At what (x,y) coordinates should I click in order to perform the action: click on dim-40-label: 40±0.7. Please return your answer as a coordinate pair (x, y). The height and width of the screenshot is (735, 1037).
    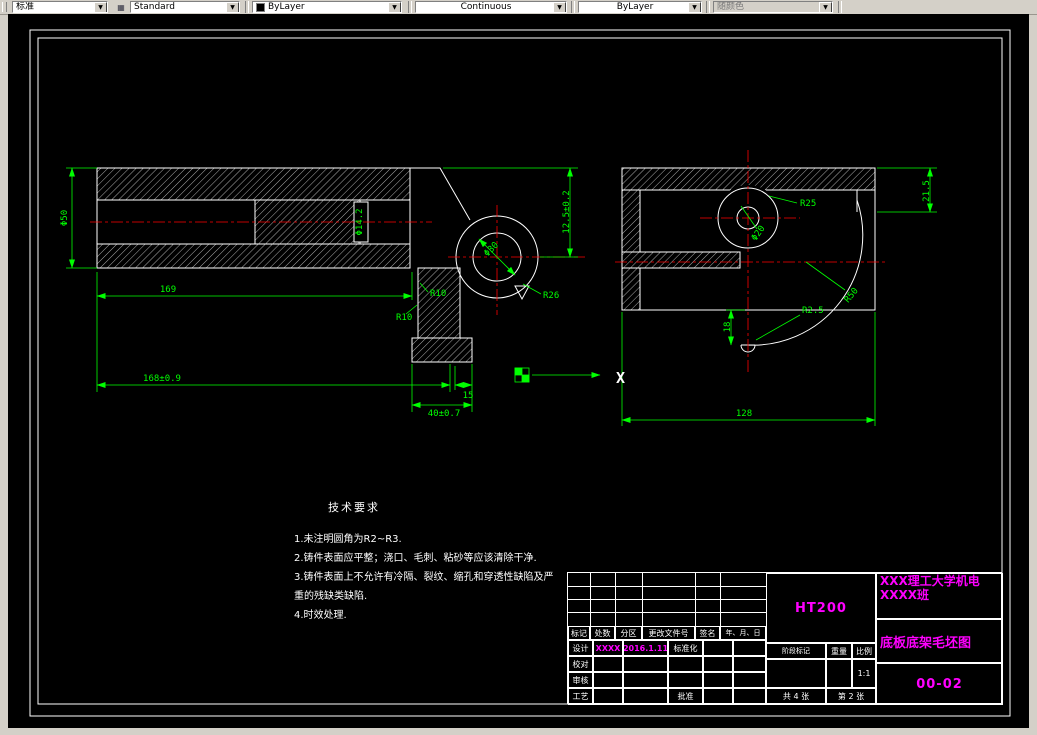
    Looking at the image, I should click on (444, 414).